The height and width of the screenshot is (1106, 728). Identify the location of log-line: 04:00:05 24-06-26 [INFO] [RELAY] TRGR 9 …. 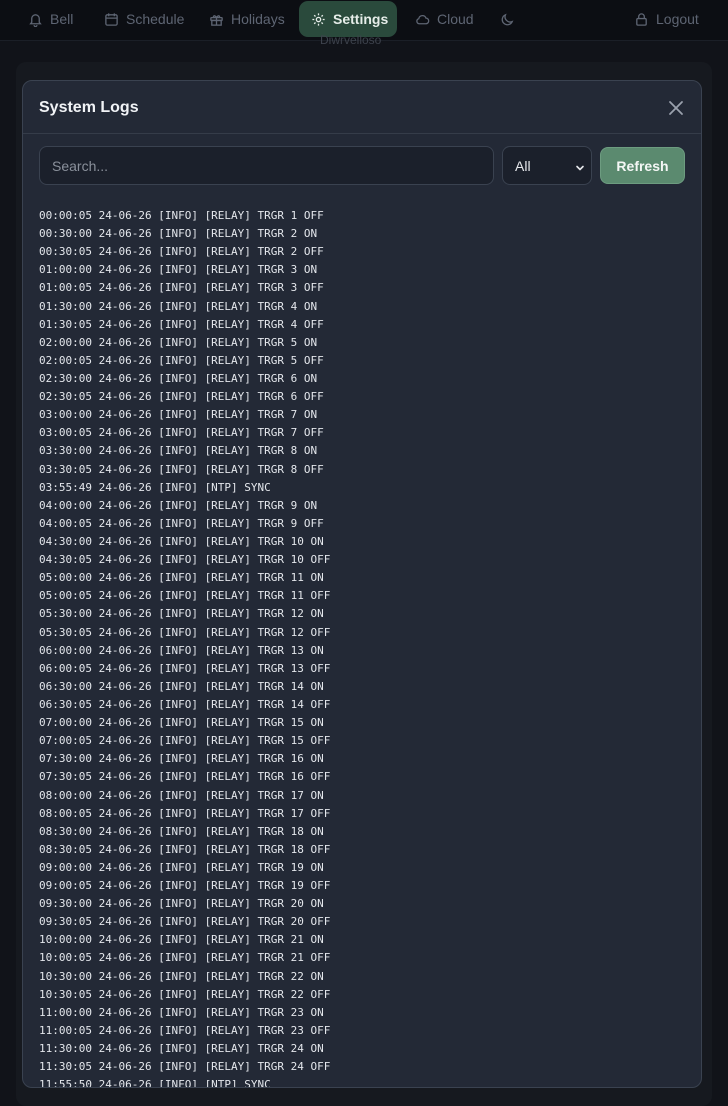
(181, 523).